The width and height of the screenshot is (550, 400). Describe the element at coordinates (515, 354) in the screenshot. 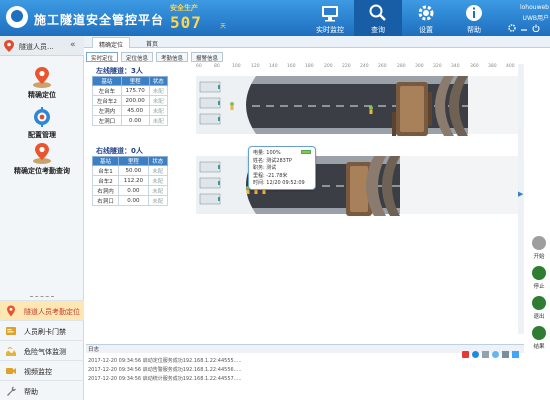

I see `ime-skin-icon` at that location.